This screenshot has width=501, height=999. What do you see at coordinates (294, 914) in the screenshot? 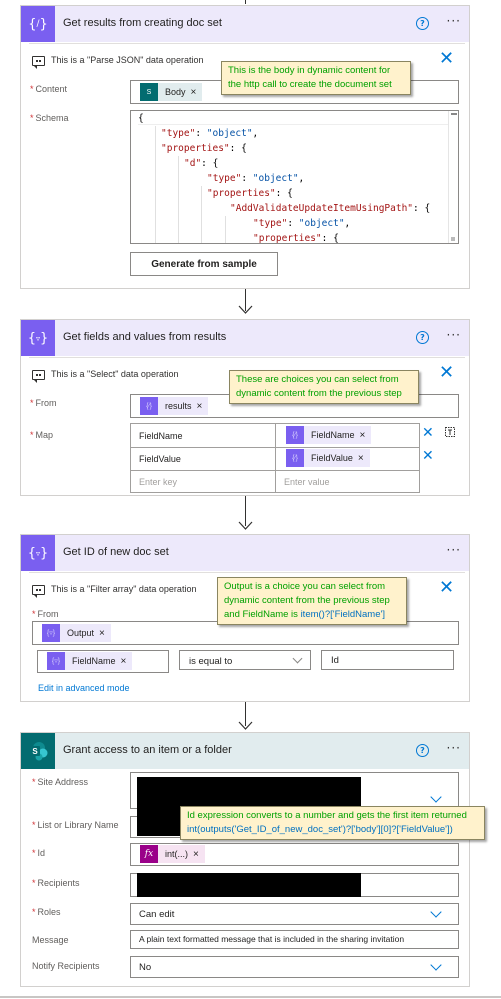
I see `roles-select: Can edit` at bounding box center [294, 914].